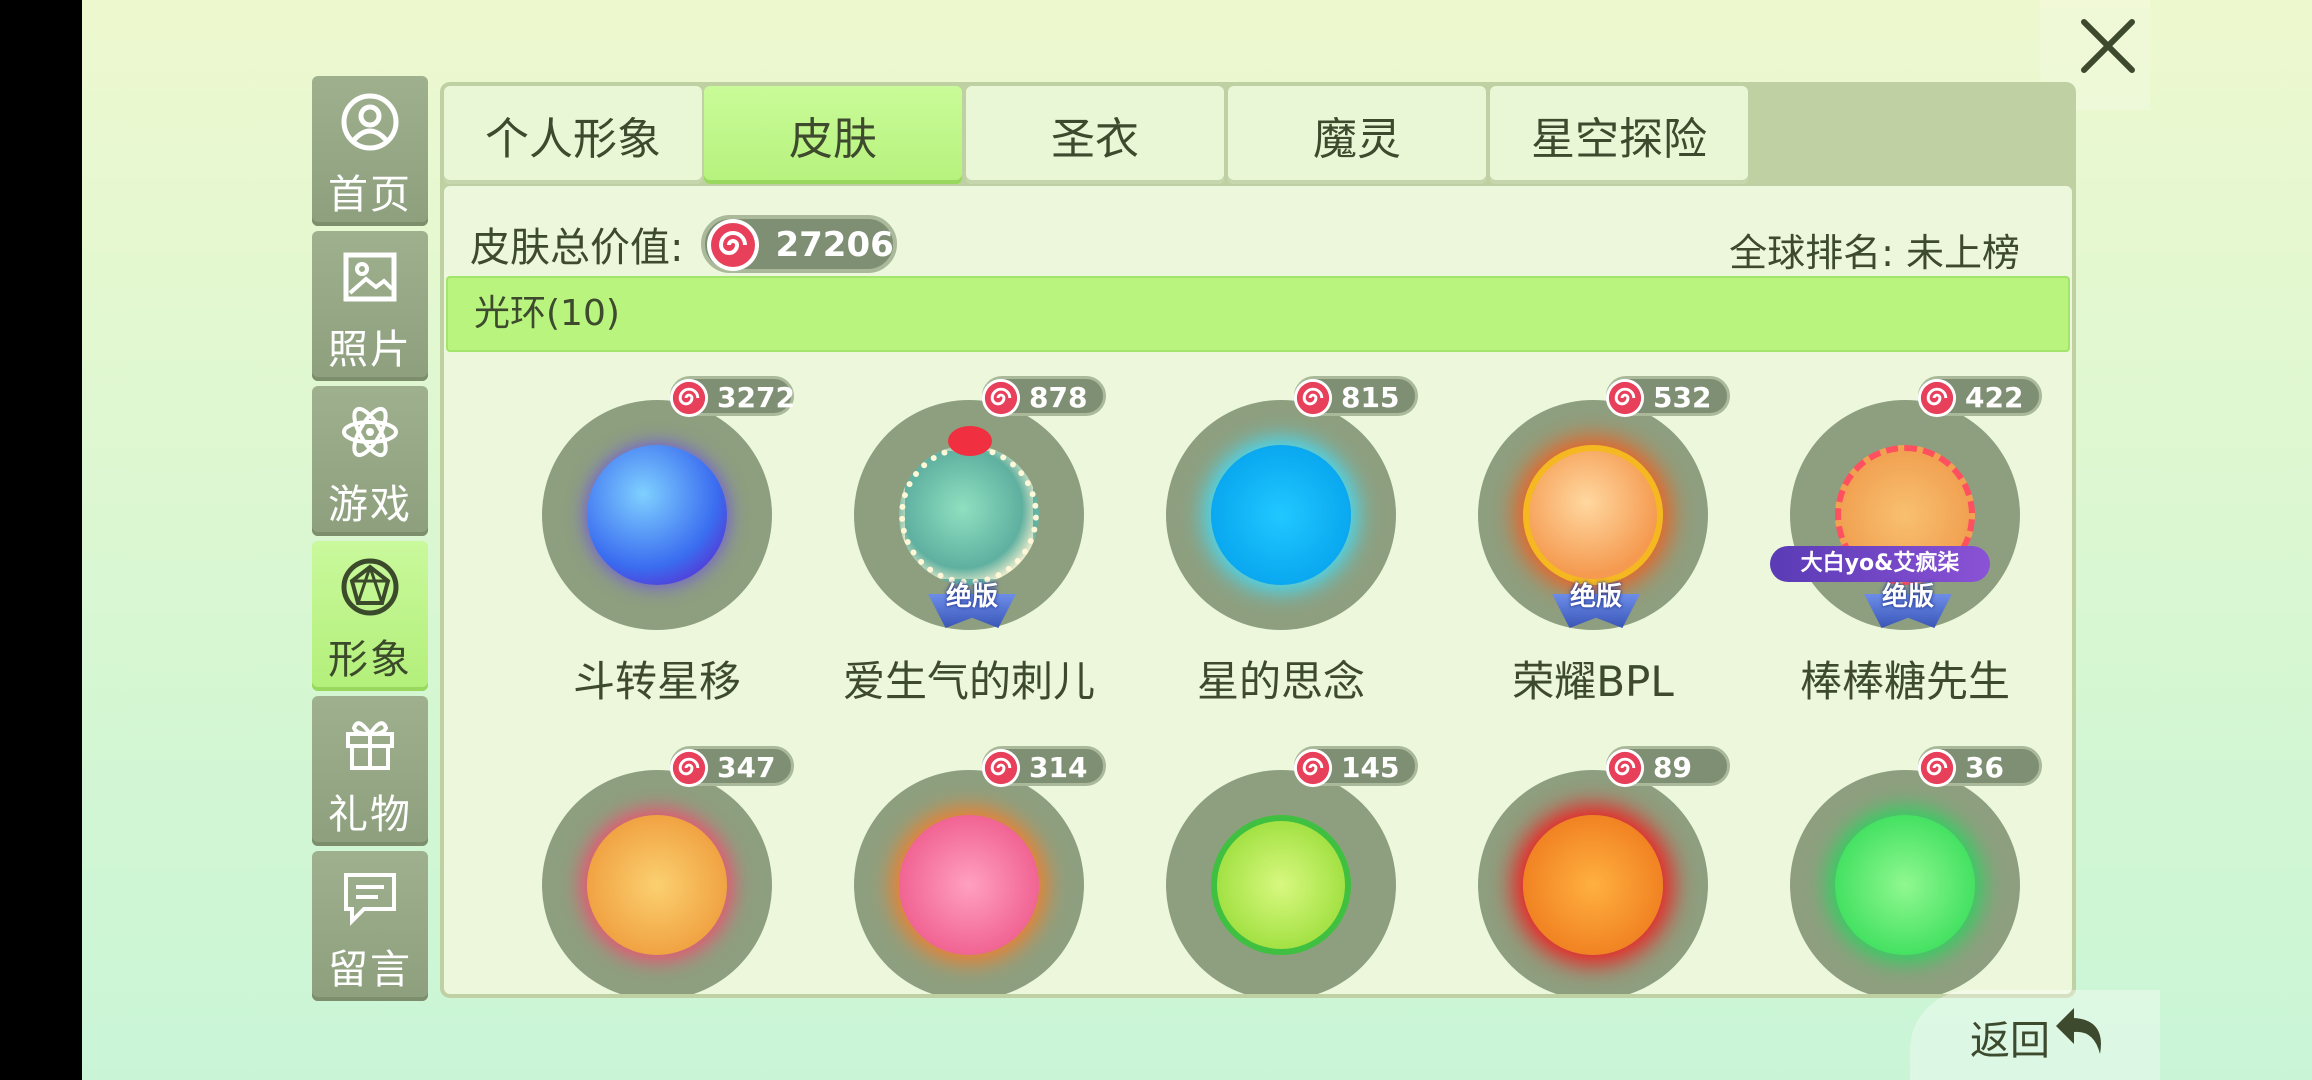 Image resolution: width=2312 pixels, height=1080 pixels. Describe the element at coordinates (2078, 1031) in the screenshot. I see `return-arrow-icon` at that location.